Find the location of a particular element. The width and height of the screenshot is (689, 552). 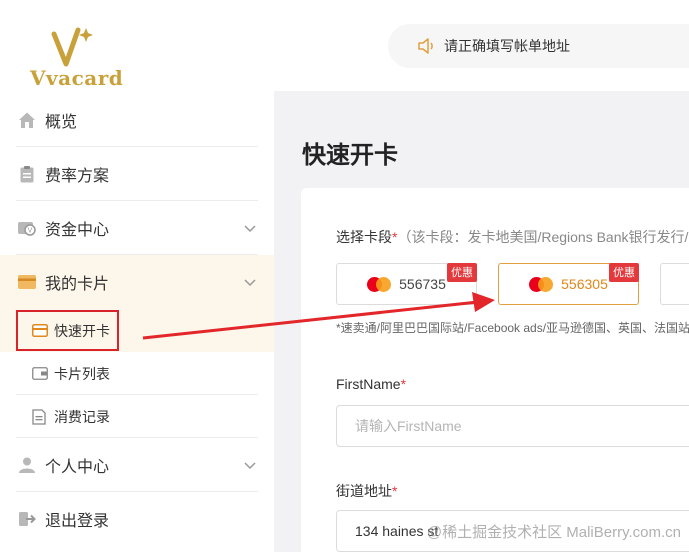

bin-option-label: 556735 is located at coordinates (422, 284).